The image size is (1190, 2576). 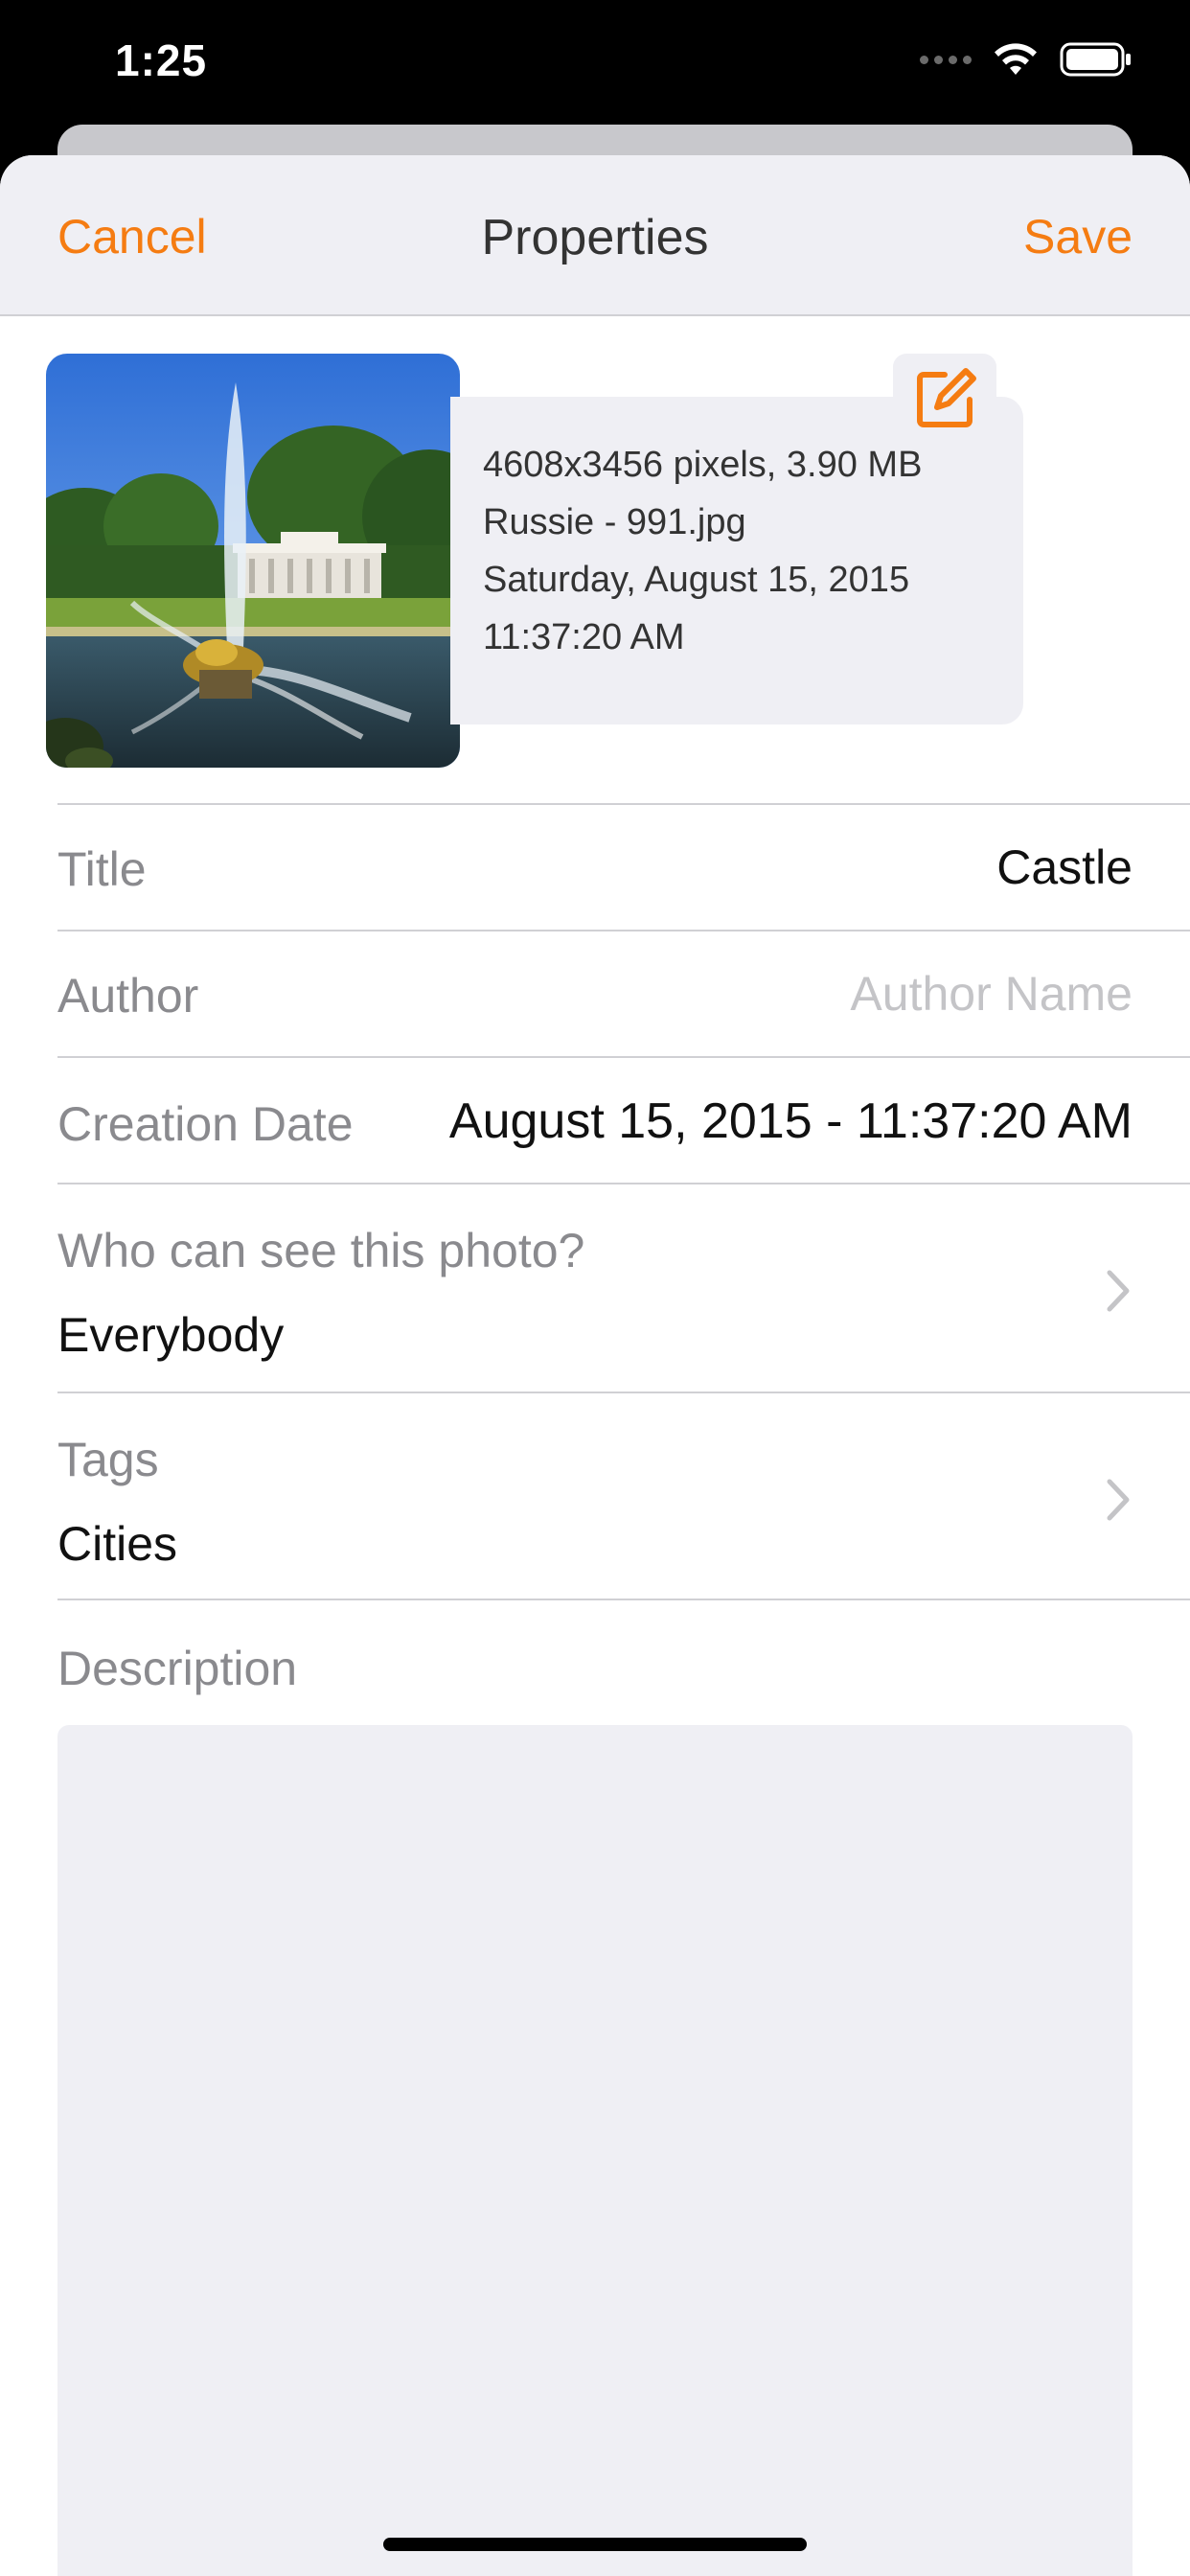 What do you see at coordinates (1065, 867) in the screenshot?
I see `title-value: Castle` at bounding box center [1065, 867].